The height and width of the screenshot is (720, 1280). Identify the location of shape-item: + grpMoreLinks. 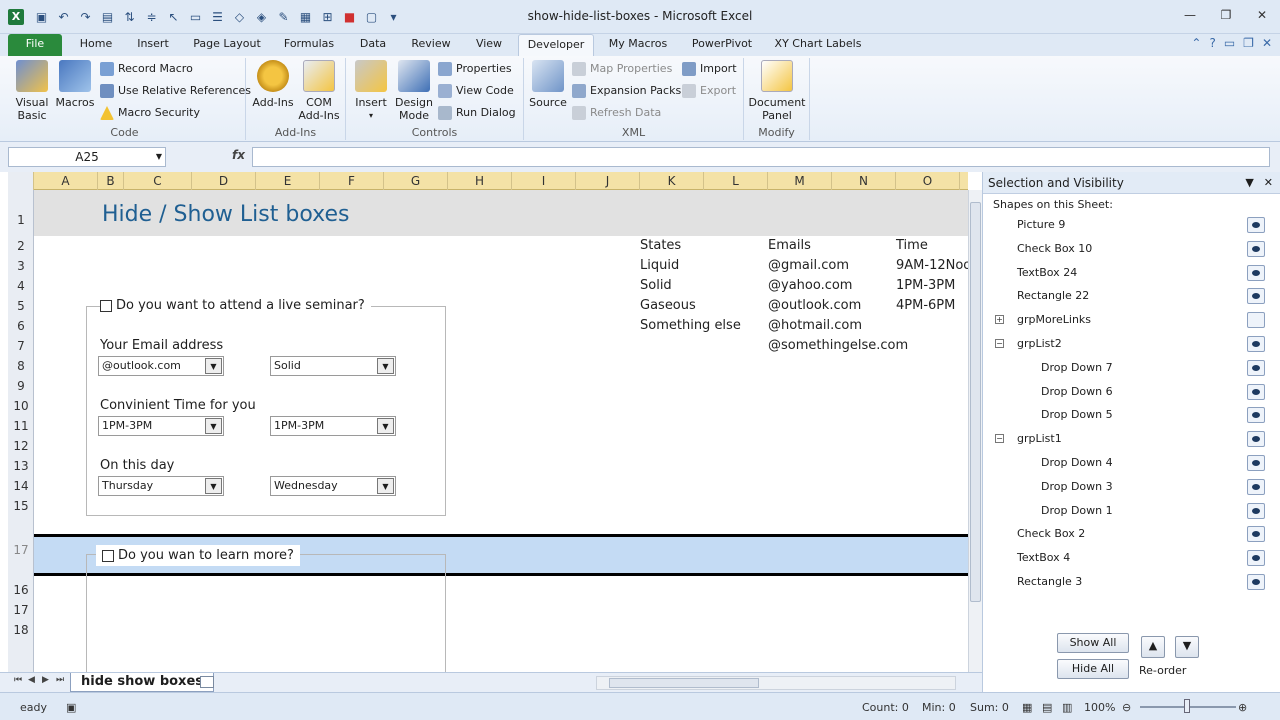
(1132, 320).